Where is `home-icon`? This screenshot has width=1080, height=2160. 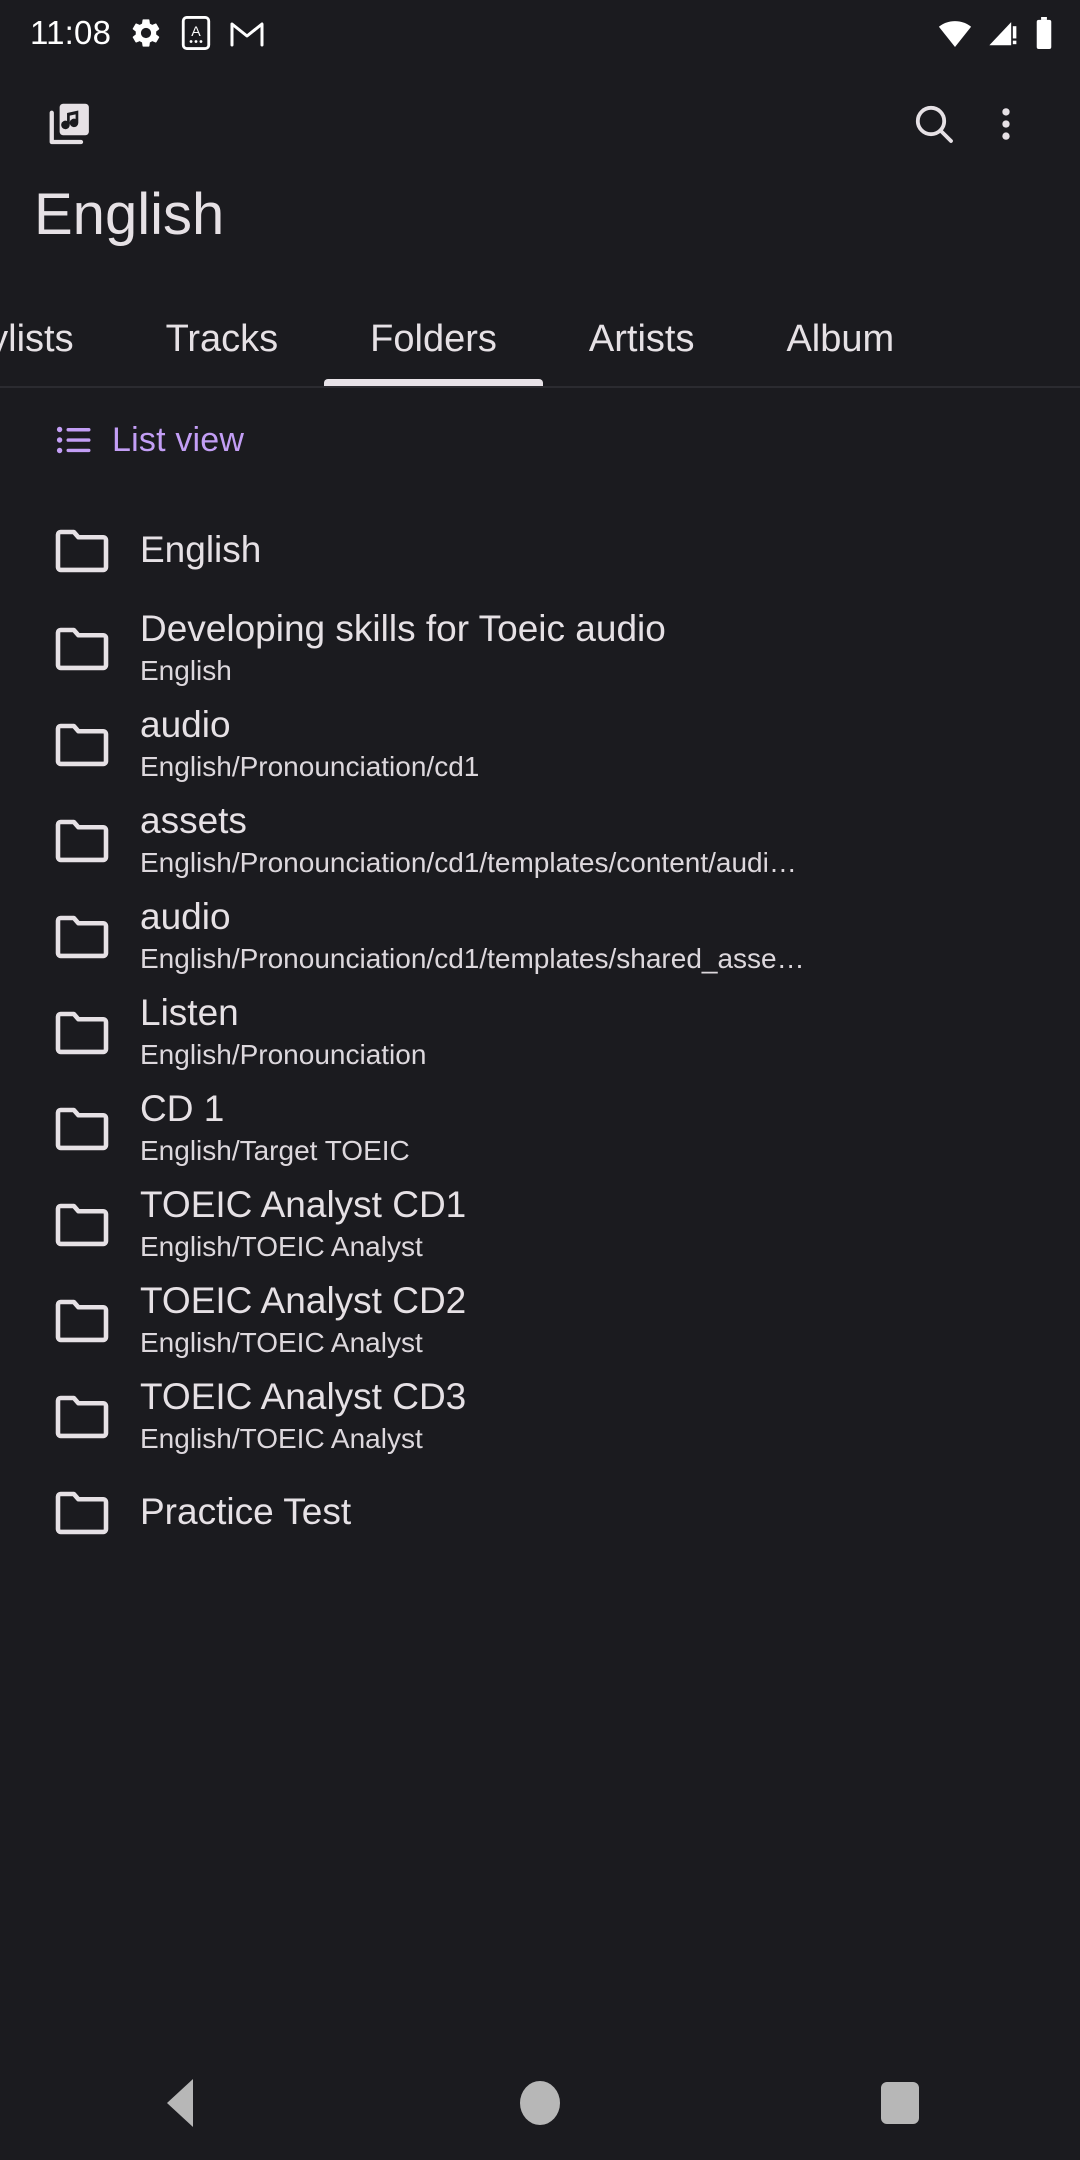 home-icon is located at coordinates (540, 2103).